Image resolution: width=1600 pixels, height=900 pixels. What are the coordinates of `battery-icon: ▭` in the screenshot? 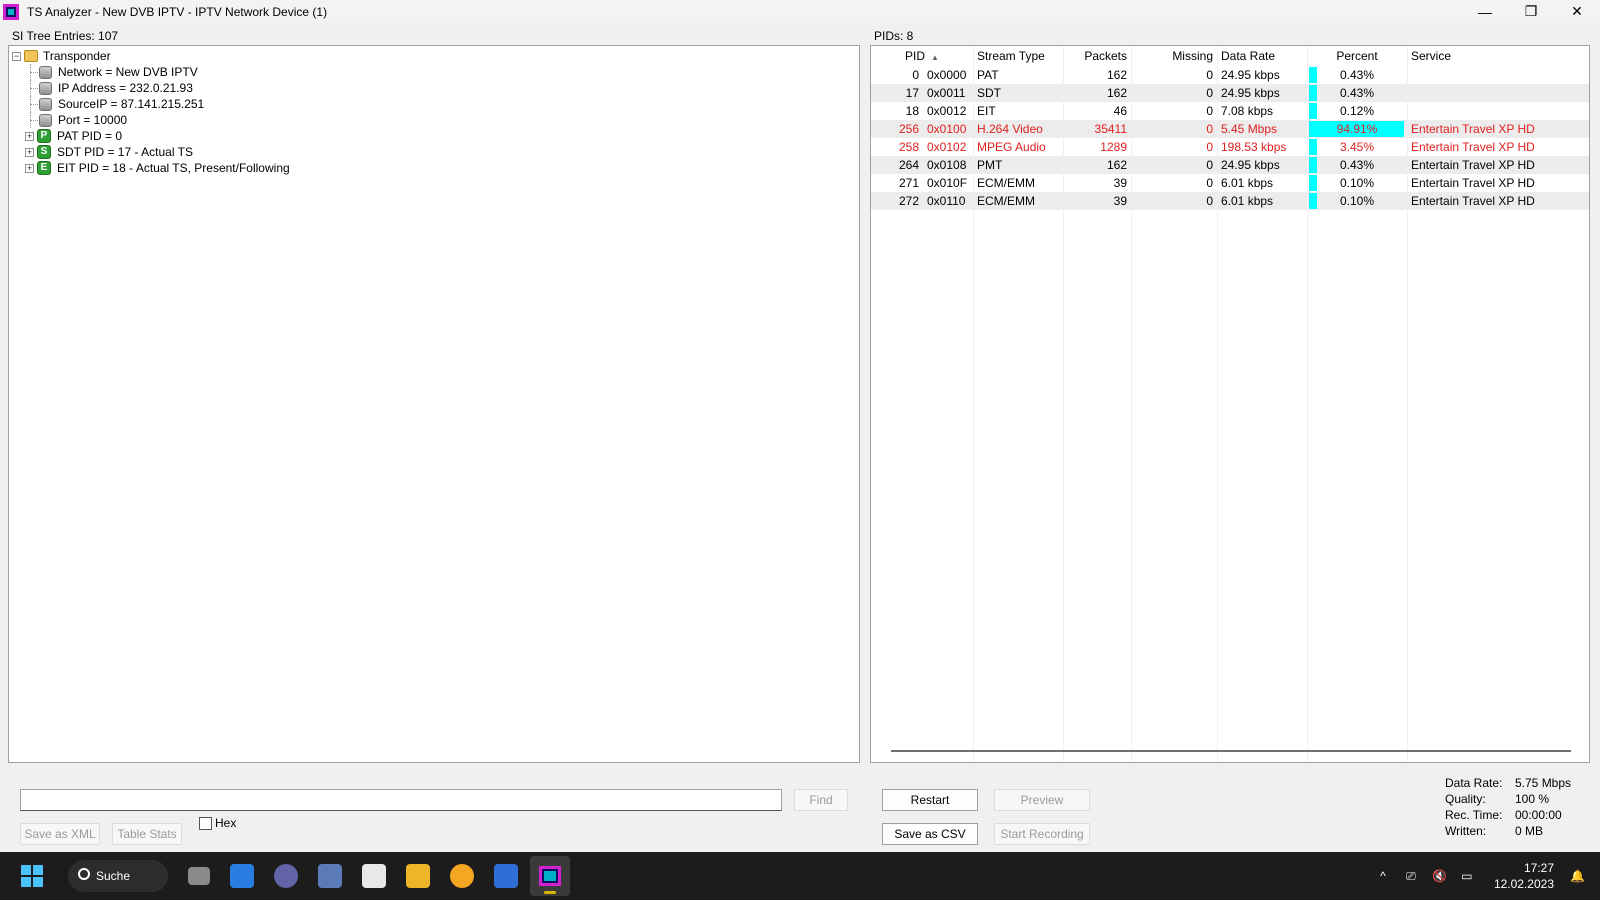 It's located at (1467, 876).